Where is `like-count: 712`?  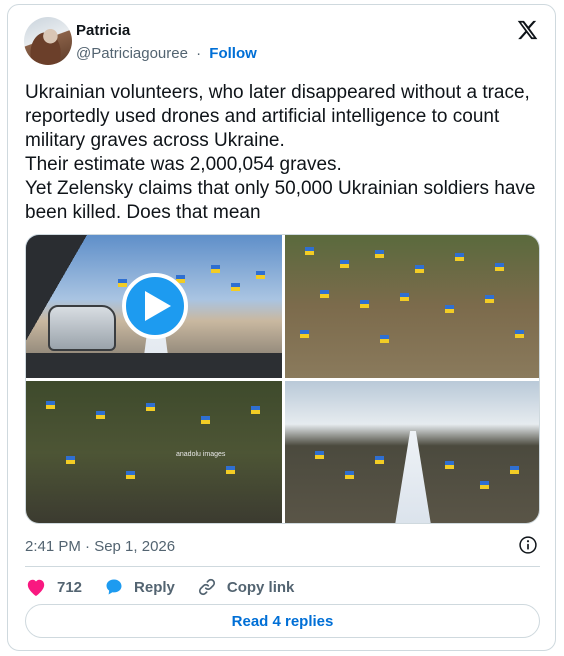
like-count: 712 is located at coordinates (70, 587).